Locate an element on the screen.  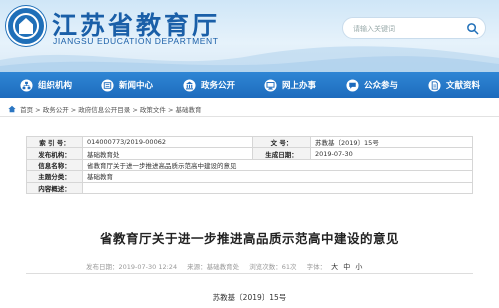
nav-item-gov: 政务公开 is located at coordinates (209, 85).